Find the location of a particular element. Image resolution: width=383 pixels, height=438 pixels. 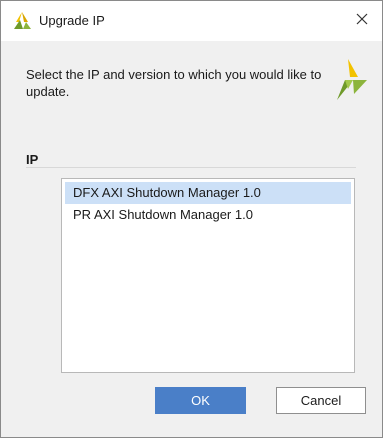

close-button is located at coordinates (362, 21).